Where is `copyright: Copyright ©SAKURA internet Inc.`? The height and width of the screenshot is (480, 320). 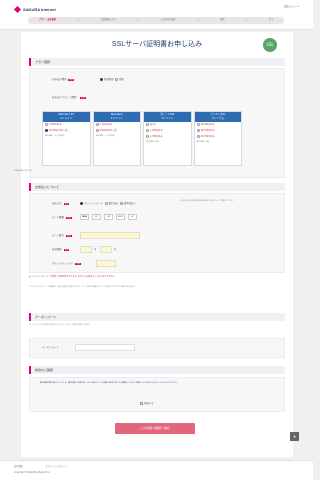 copyright: Copyright ©SAKURA internet Inc. is located at coordinates (32, 472).